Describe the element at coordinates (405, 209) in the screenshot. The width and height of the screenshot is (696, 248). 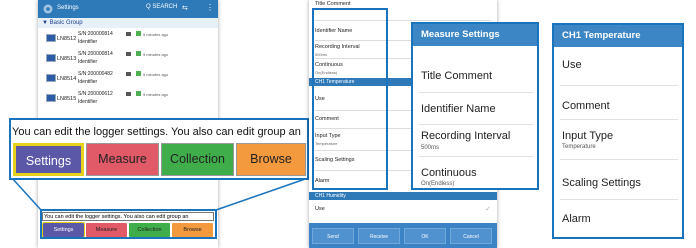
I see `setting-row-humidity-use: Use` at that location.